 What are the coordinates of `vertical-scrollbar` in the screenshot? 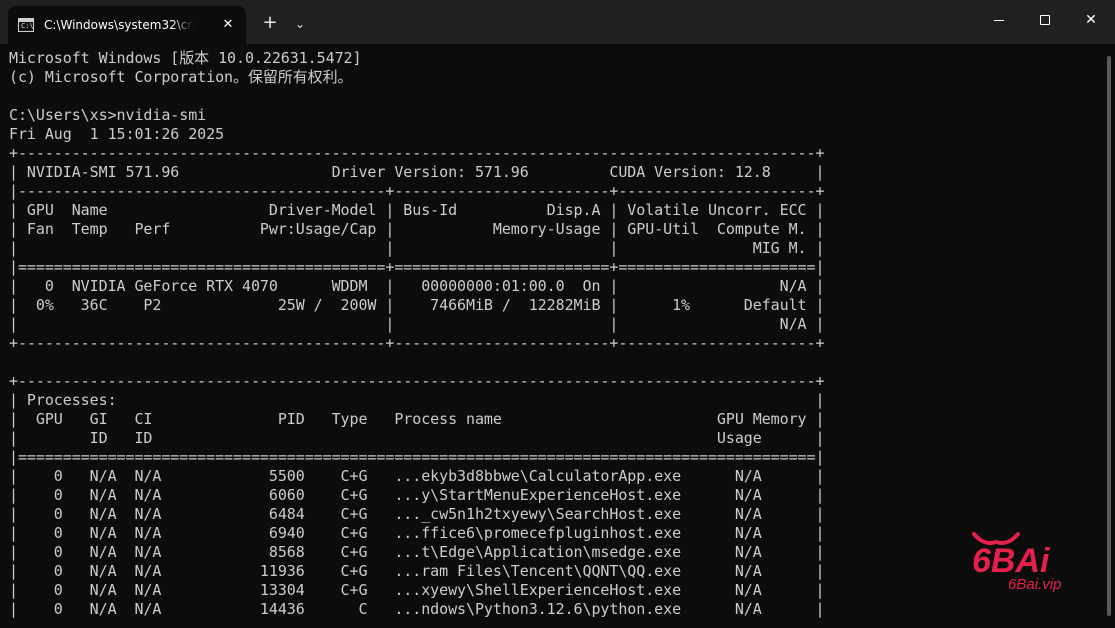 It's located at (1109, 336).